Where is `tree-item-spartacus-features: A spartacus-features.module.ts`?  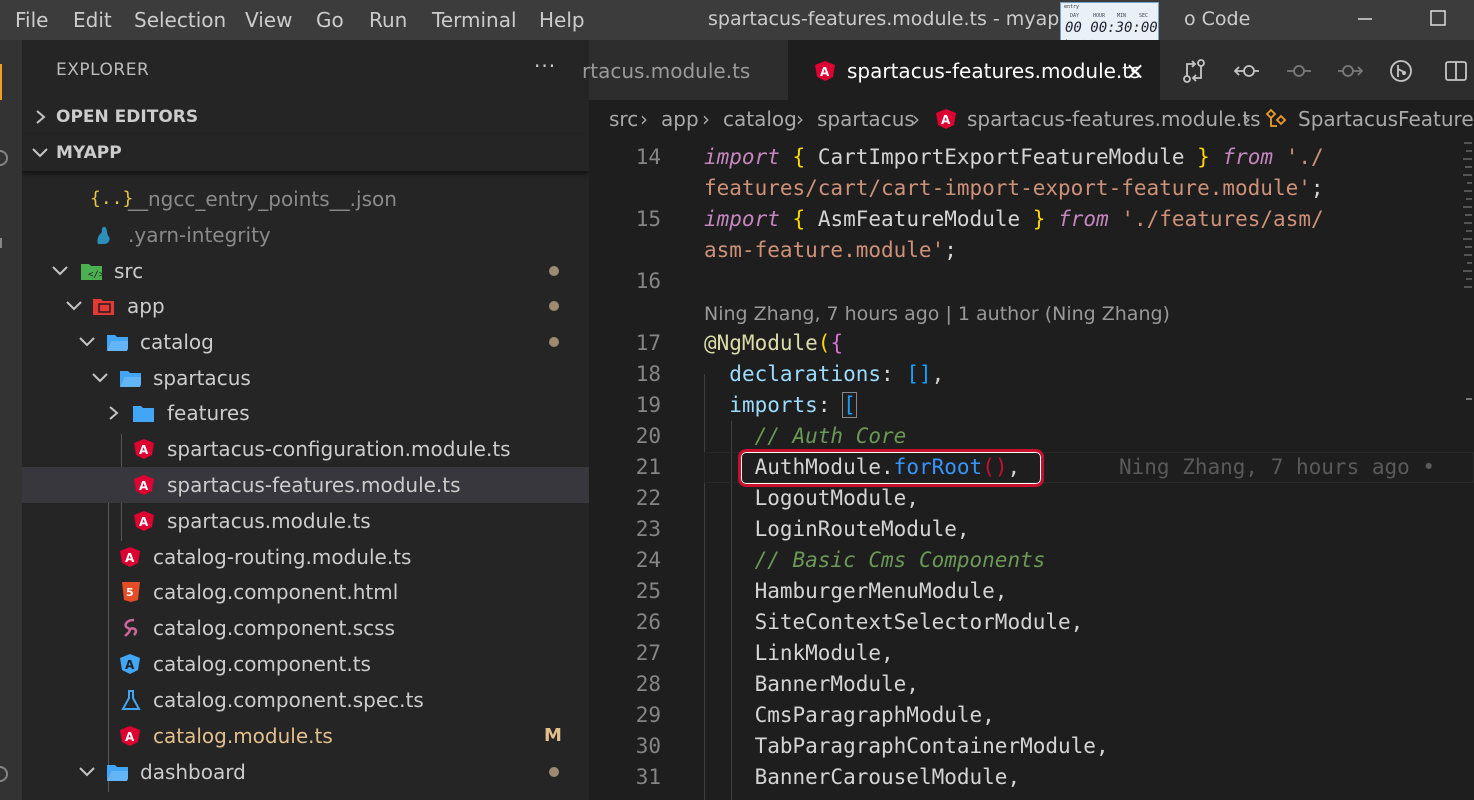 tree-item-spartacus-features: A spartacus-features.module.ts is located at coordinates (305, 485).